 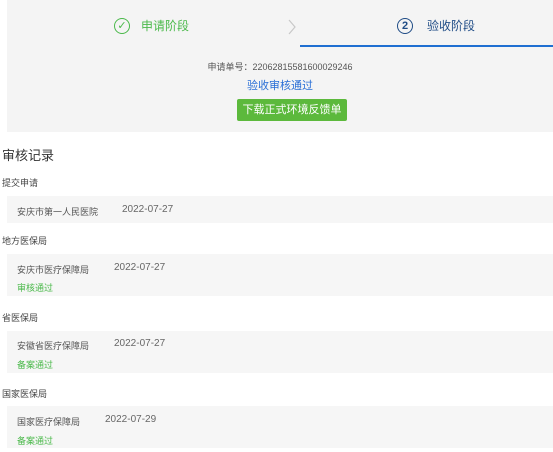 What do you see at coordinates (122, 26) in the screenshot?
I see `check-icon: ✓` at bounding box center [122, 26].